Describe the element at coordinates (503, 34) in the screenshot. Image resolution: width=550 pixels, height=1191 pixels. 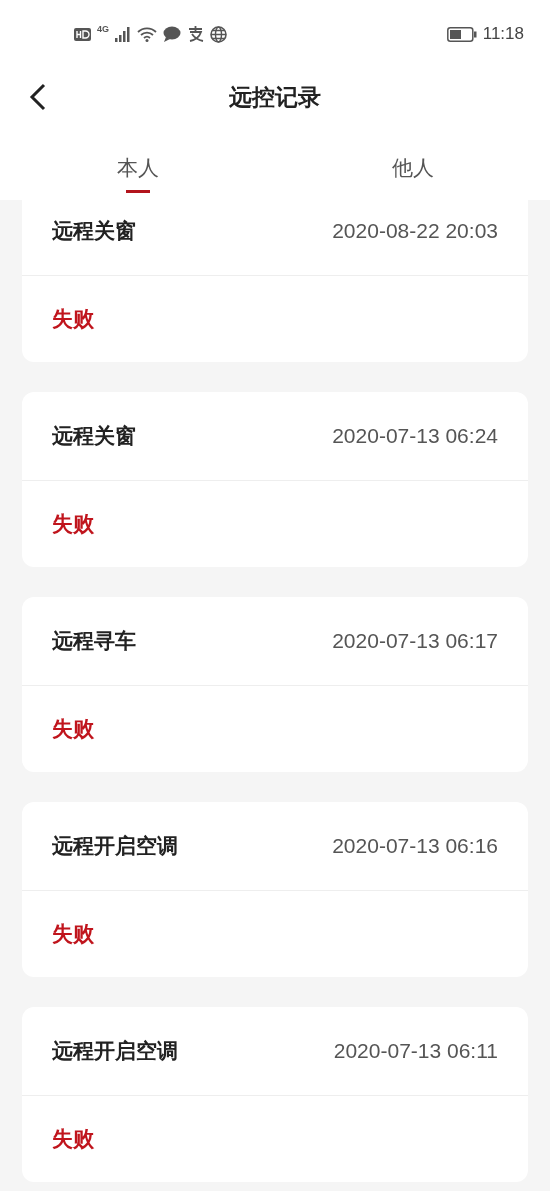
I see `clock: 11:18` at that location.